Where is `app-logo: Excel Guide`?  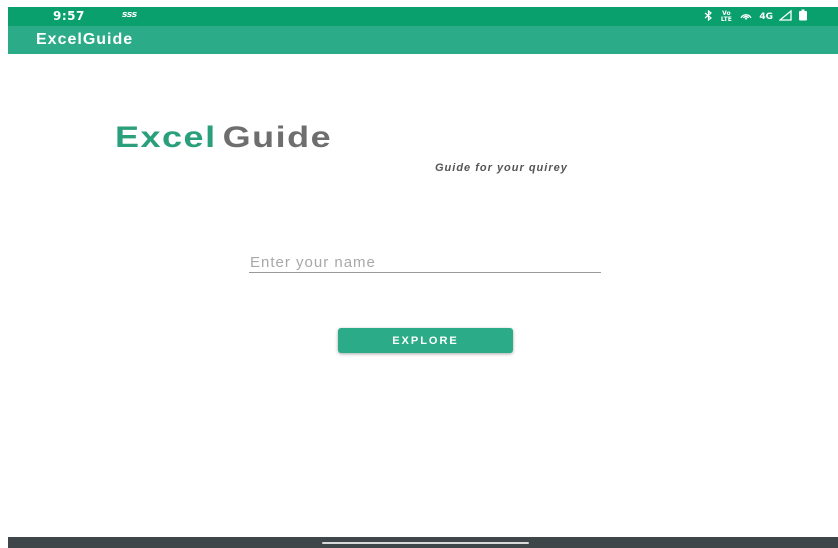 app-logo: Excel Guide is located at coordinates (223, 137).